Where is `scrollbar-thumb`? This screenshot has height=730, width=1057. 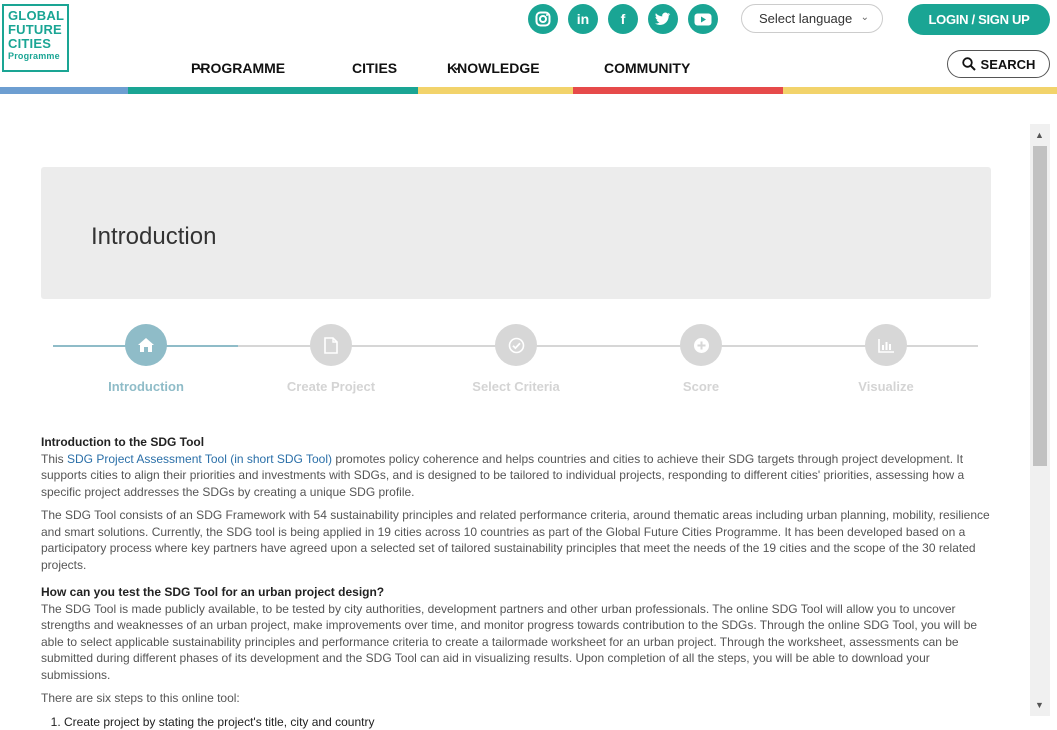
scrollbar-thumb is located at coordinates (1040, 306).